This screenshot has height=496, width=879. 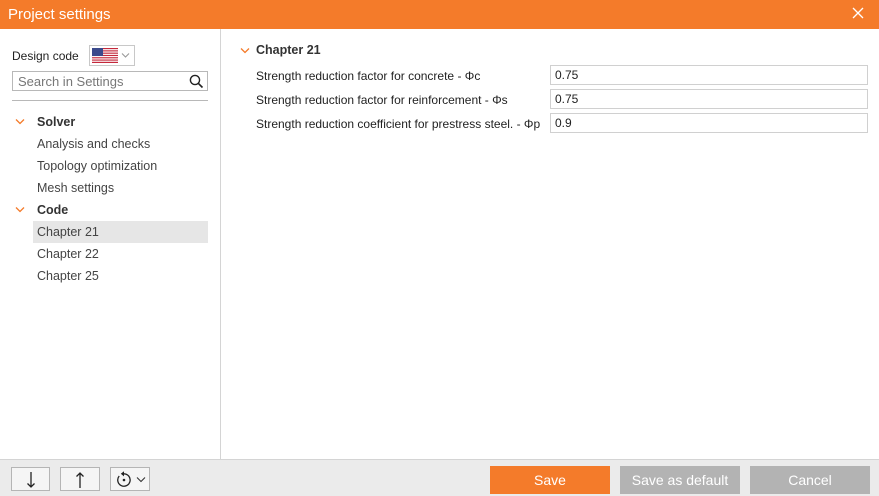 I want to click on import-button, so click(x=30, y=479).